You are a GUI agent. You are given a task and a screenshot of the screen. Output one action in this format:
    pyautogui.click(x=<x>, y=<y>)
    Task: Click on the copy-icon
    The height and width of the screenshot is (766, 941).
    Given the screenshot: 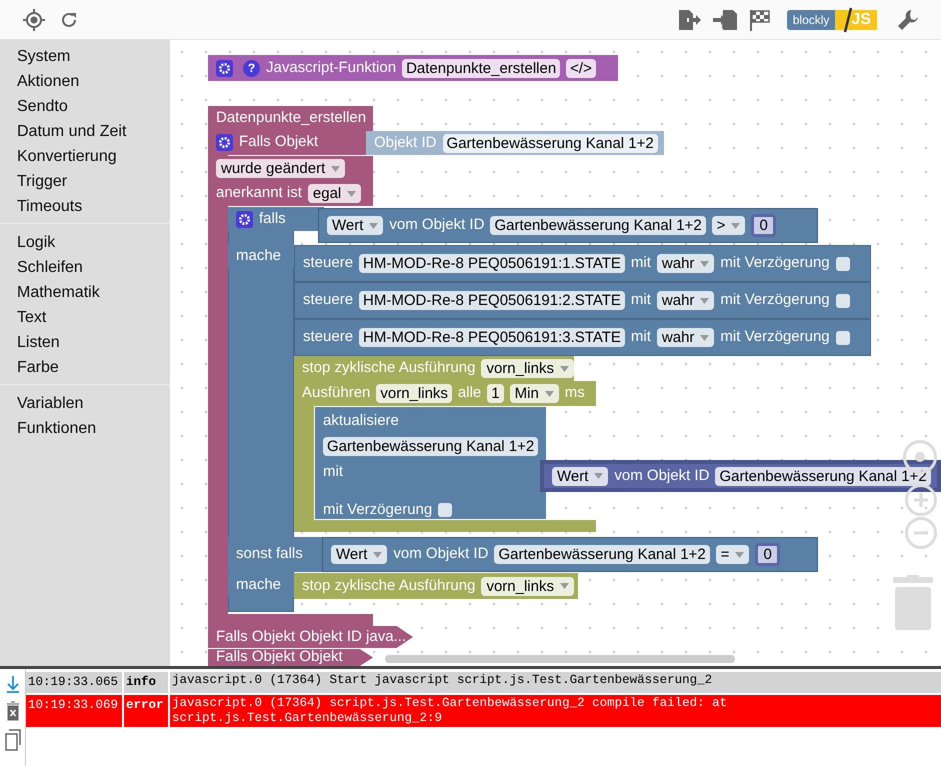 What is the action you would take?
    pyautogui.click(x=12, y=740)
    